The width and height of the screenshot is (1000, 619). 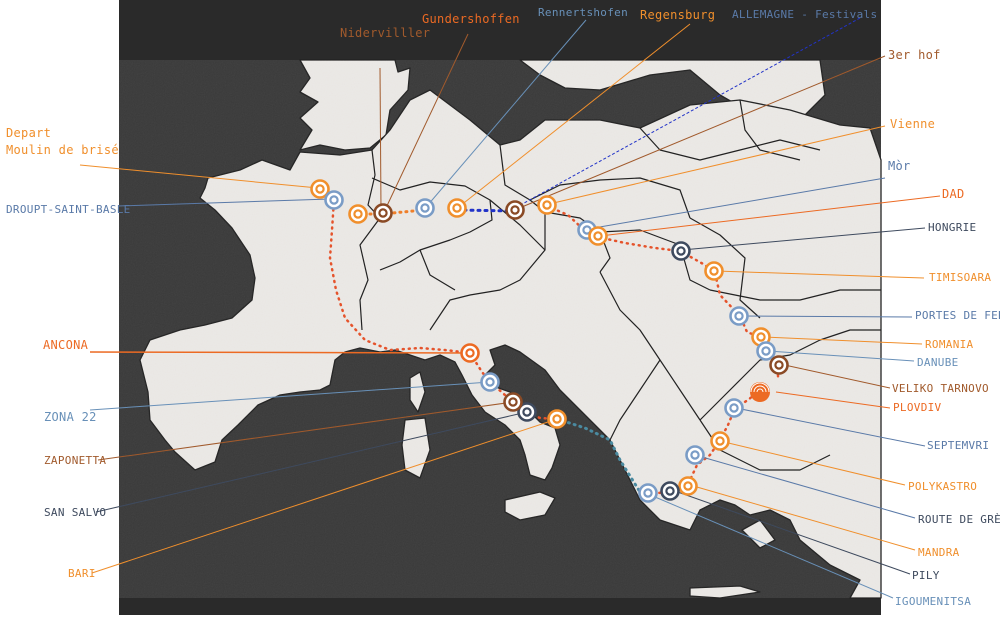 I want to click on label-niderviller: Nidervilller, so click(x=385, y=33).